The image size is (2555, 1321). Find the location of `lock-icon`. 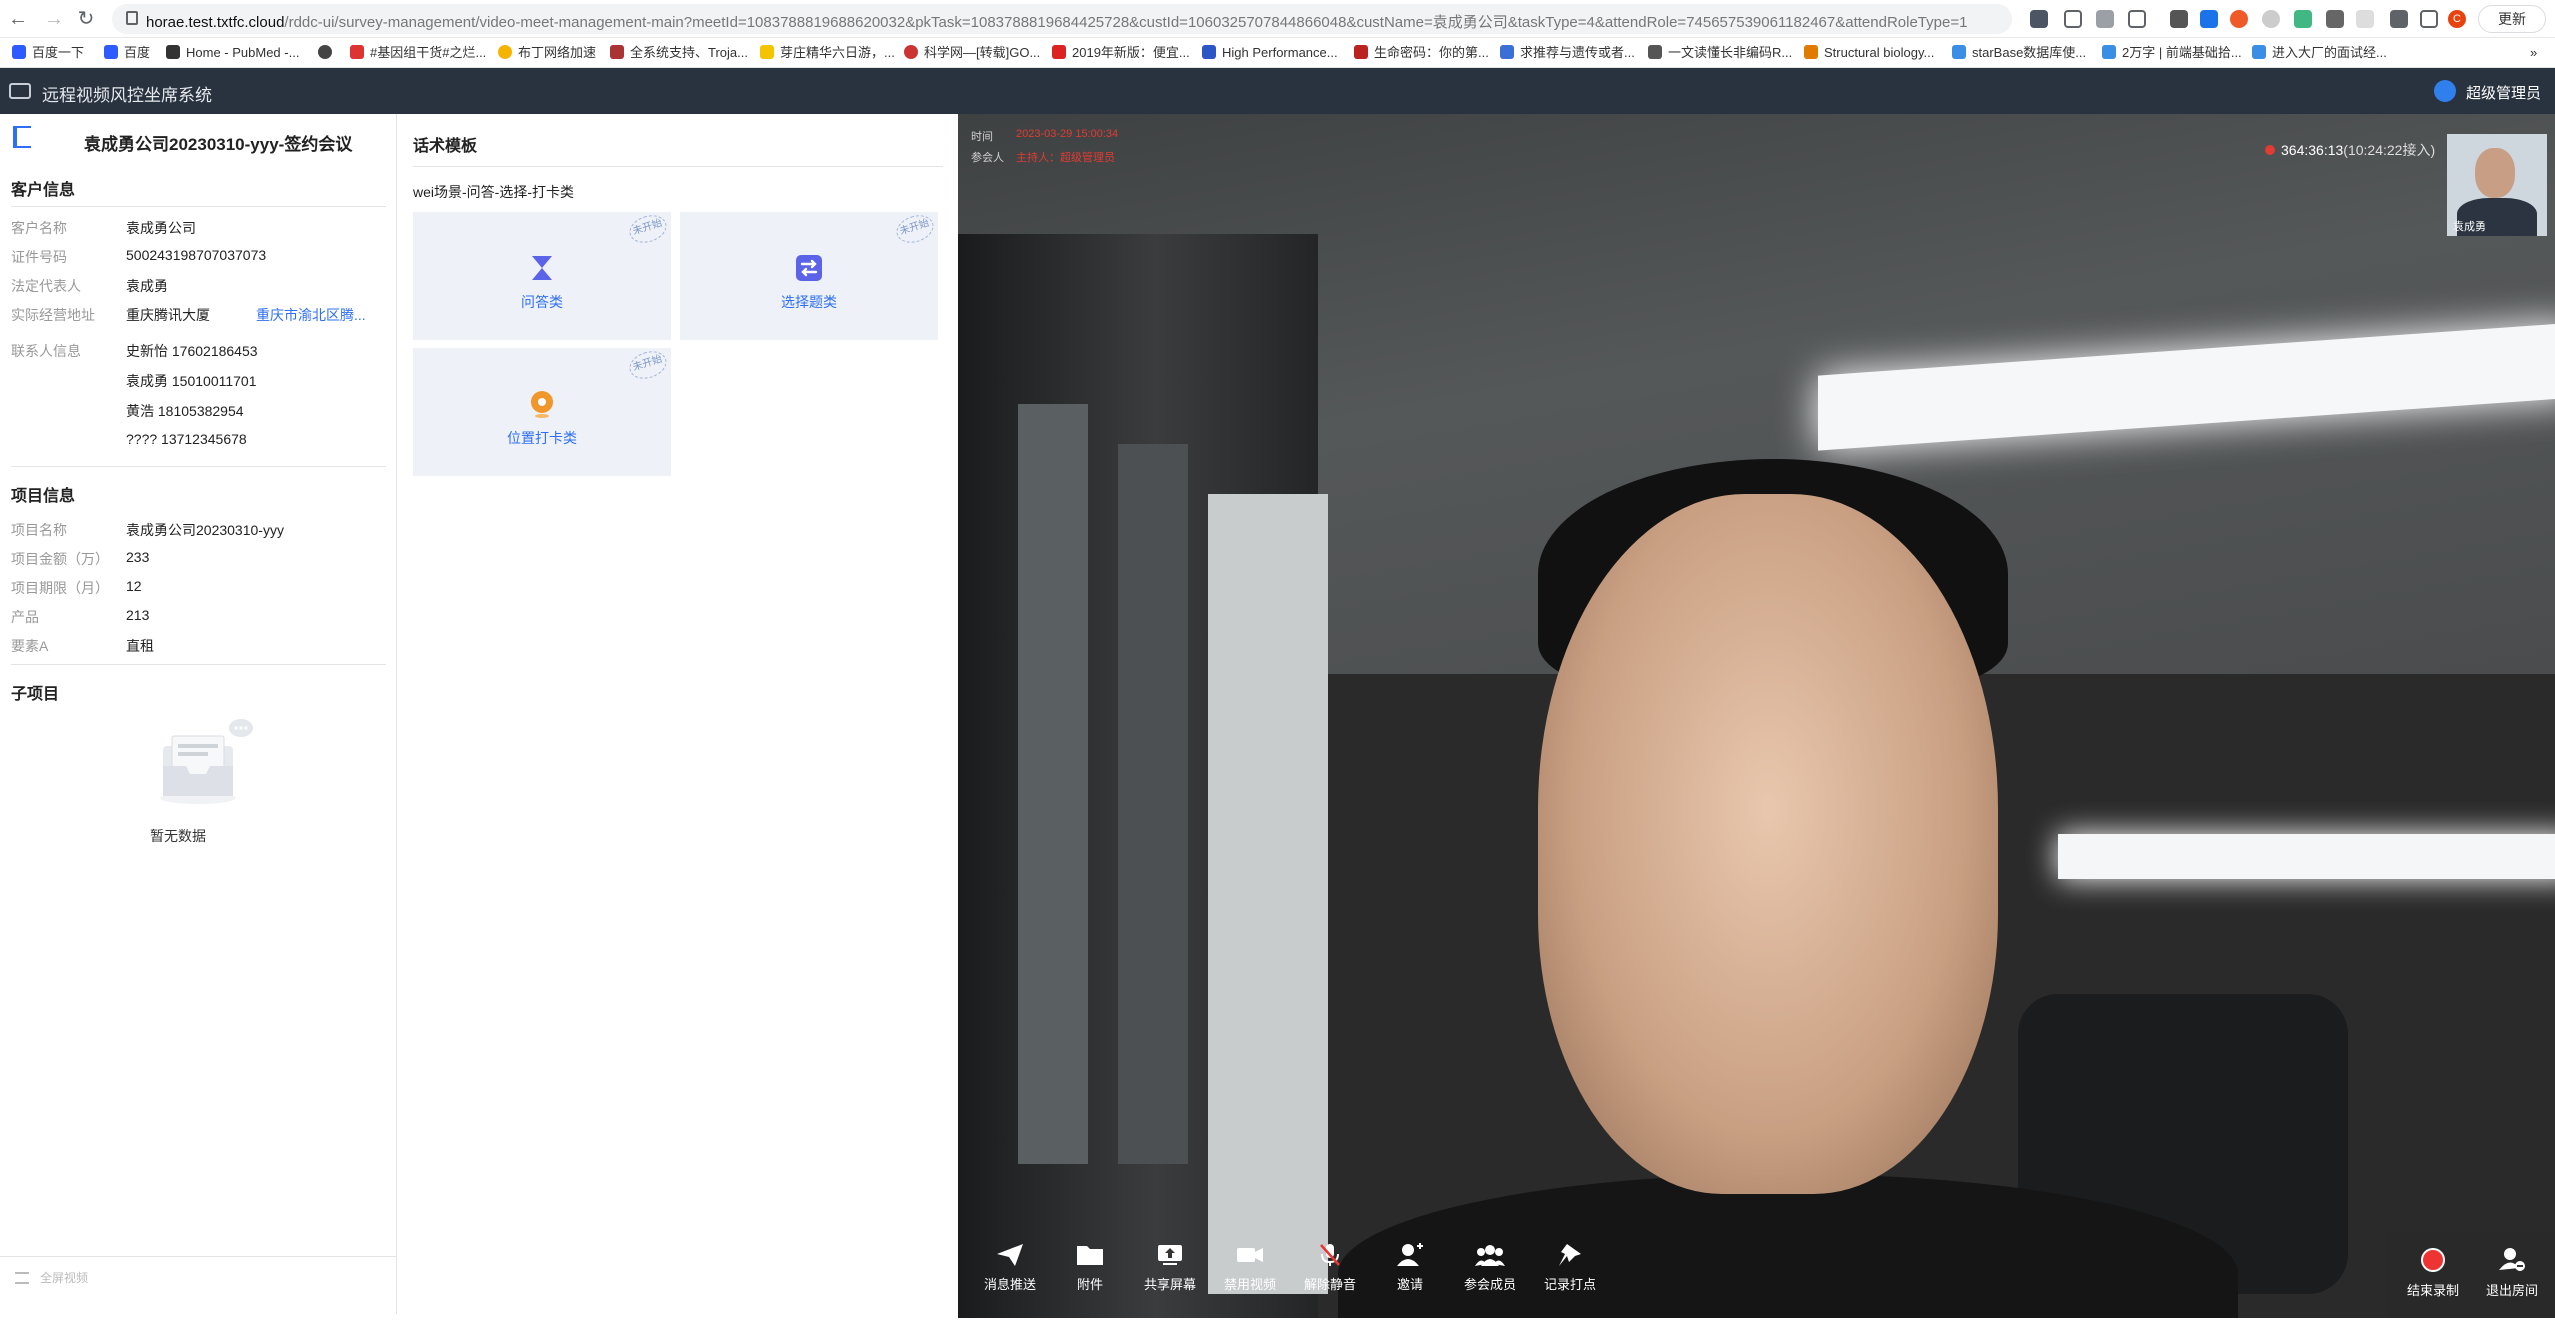

lock-icon is located at coordinates (132, 18).